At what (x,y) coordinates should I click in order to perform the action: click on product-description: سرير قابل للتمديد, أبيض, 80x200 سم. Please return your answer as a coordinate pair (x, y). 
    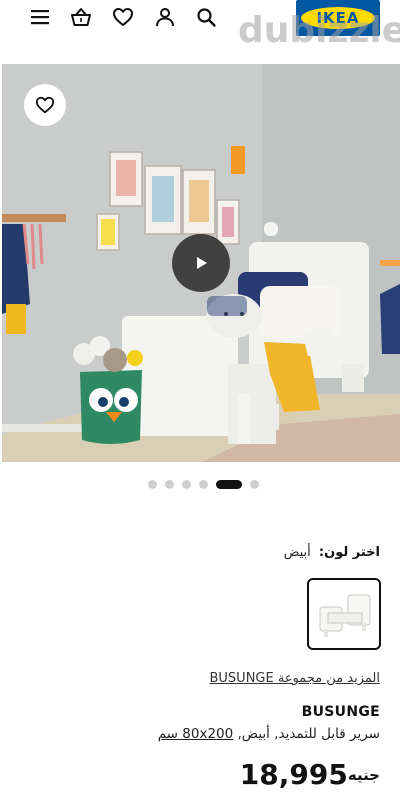
    Looking at the image, I should click on (269, 734).